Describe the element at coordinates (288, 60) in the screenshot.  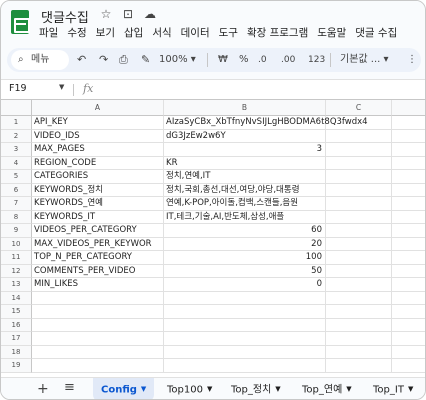
I see `increase-decimal-button: .00` at that location.